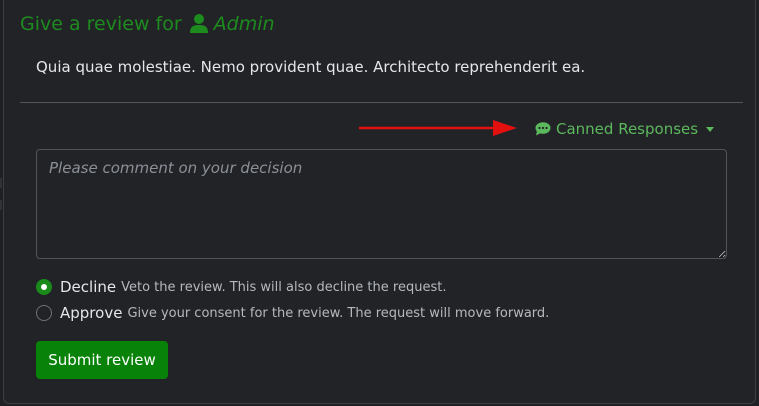 This screenshot has height=406, width=759. What do you see at coordinates (198, 23) in the screenshot?
I see `user-icon` at bounding box center [198, 23].